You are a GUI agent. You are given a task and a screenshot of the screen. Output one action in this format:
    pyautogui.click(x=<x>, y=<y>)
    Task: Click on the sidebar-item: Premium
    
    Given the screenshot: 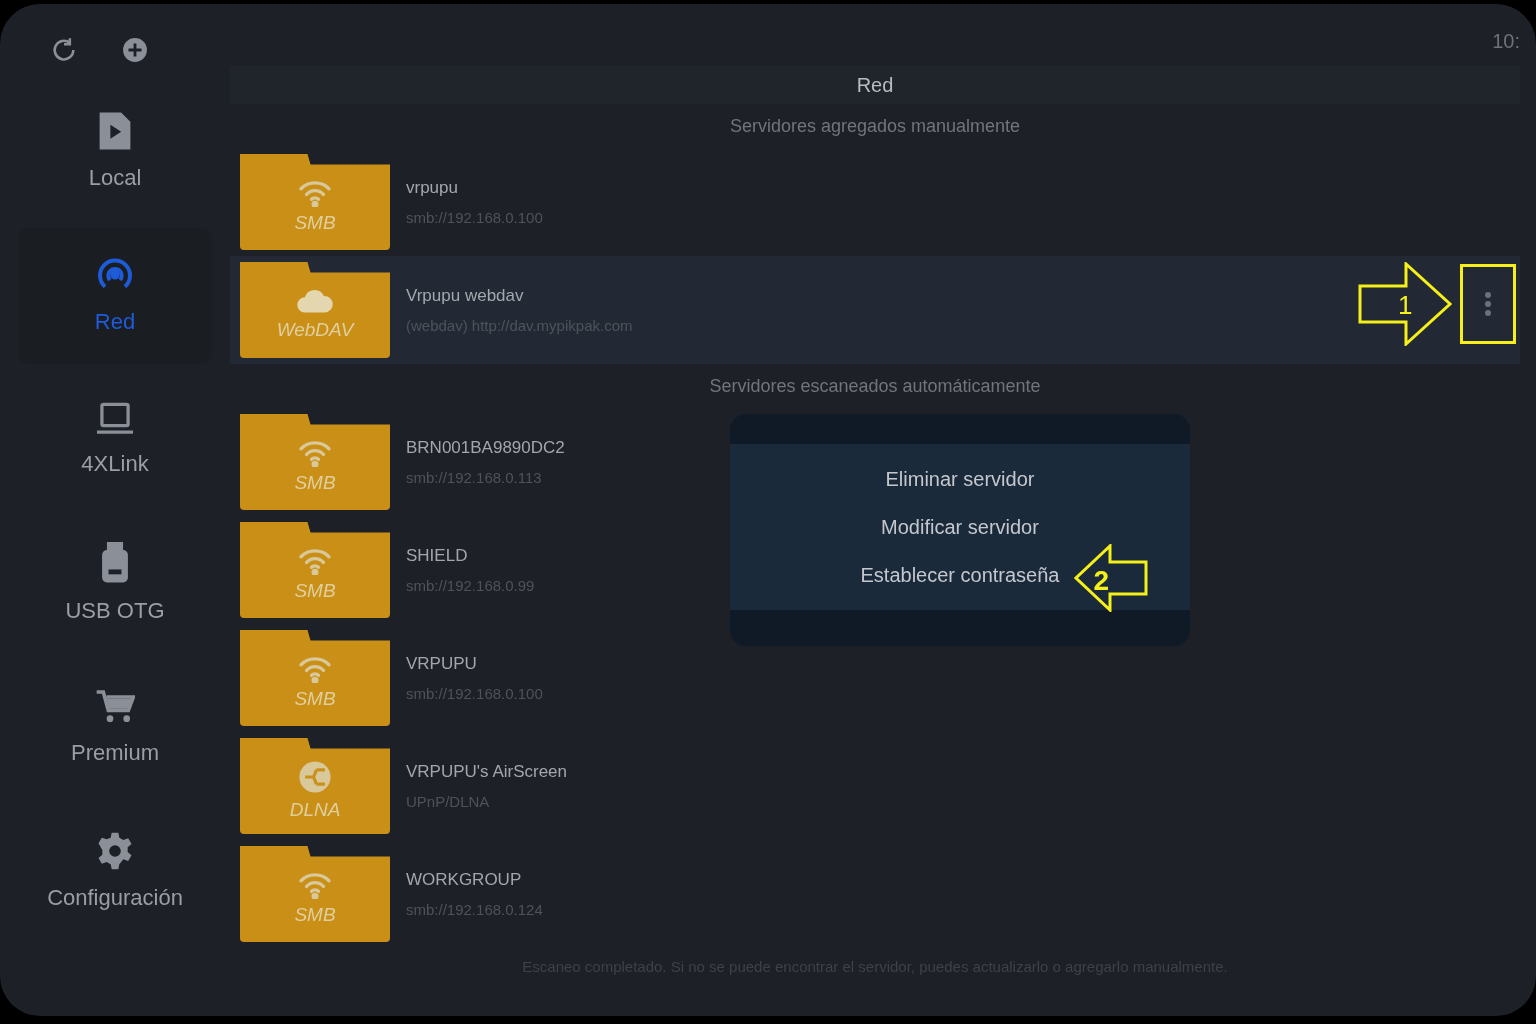 What is the action you would take?
    pyautogui.click(x=115, y=728)
    